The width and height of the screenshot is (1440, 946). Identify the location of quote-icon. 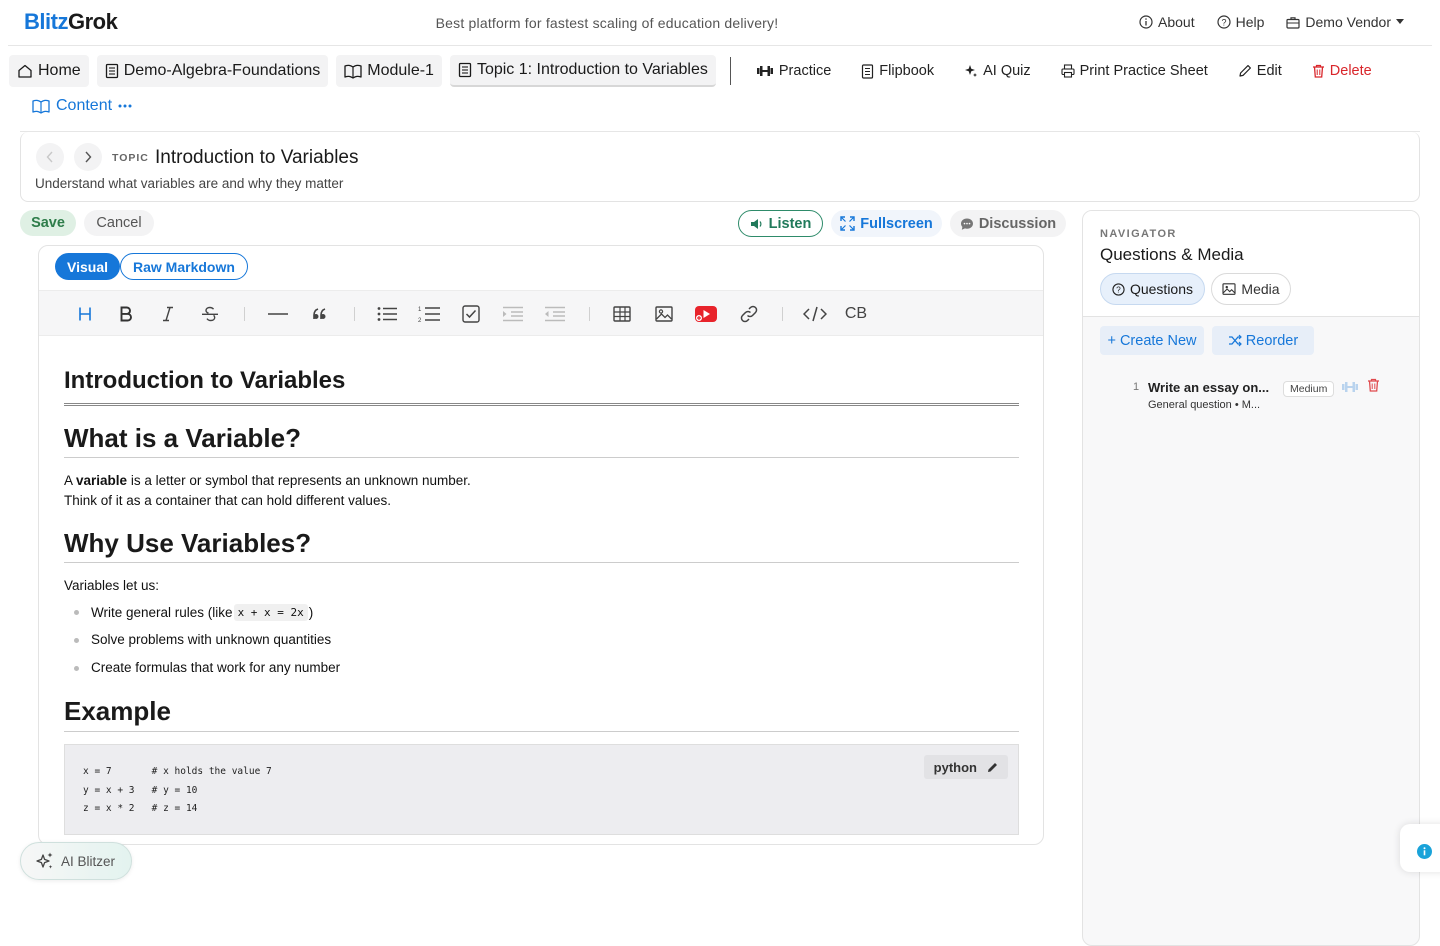
(320, 314).